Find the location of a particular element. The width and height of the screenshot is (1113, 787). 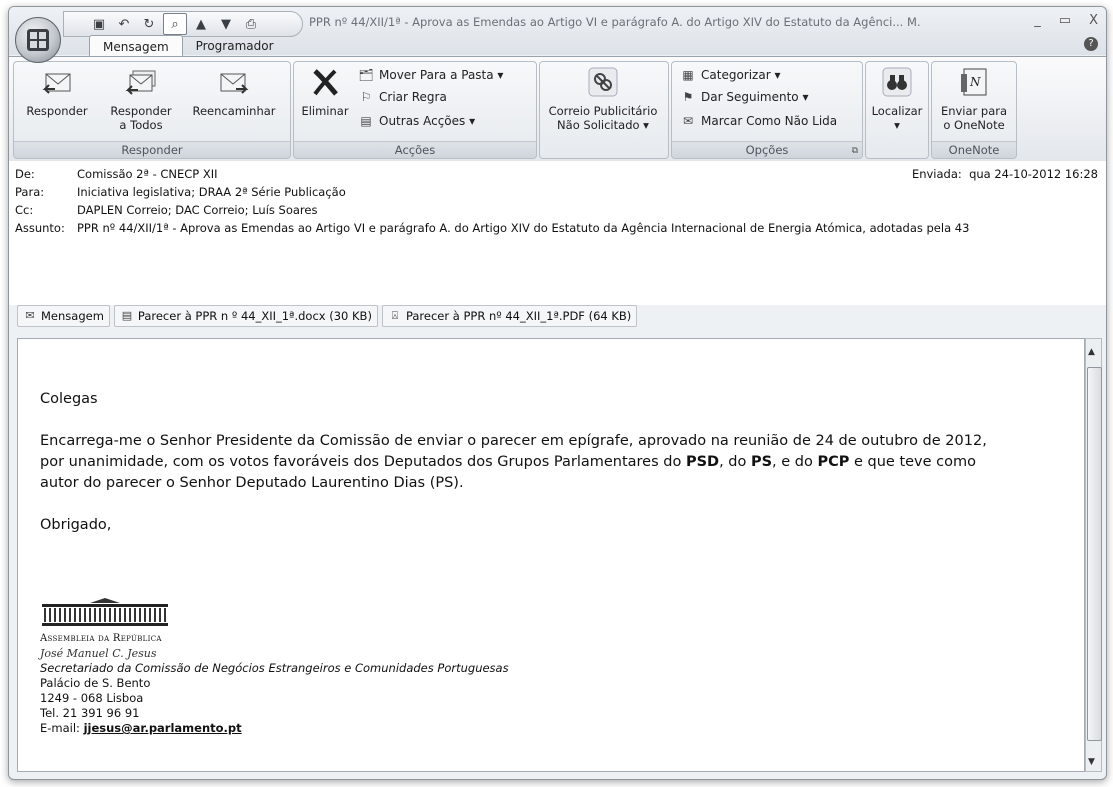

rule-icon: ⚐ is located at coordinates (366, 97).